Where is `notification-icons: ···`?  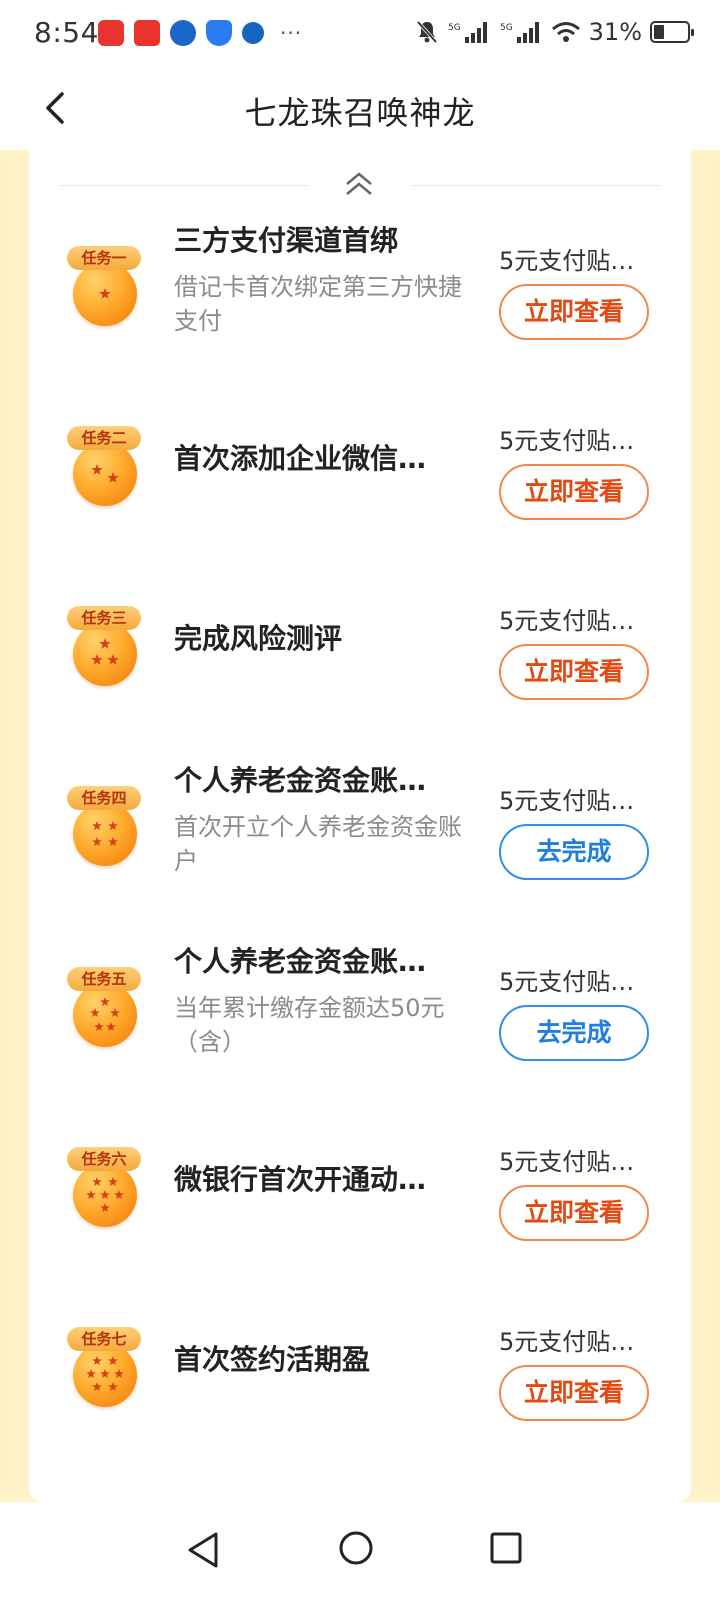
notification-icons: ··· is located at coordinates (200, 33).